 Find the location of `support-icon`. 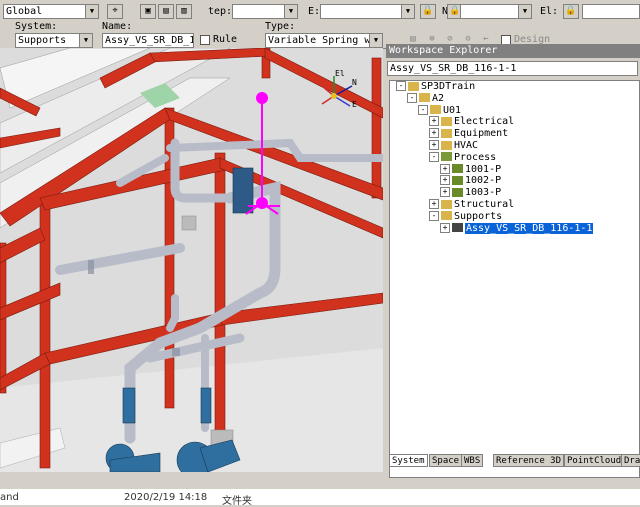

support-icon is located at coordinates (457, 228).